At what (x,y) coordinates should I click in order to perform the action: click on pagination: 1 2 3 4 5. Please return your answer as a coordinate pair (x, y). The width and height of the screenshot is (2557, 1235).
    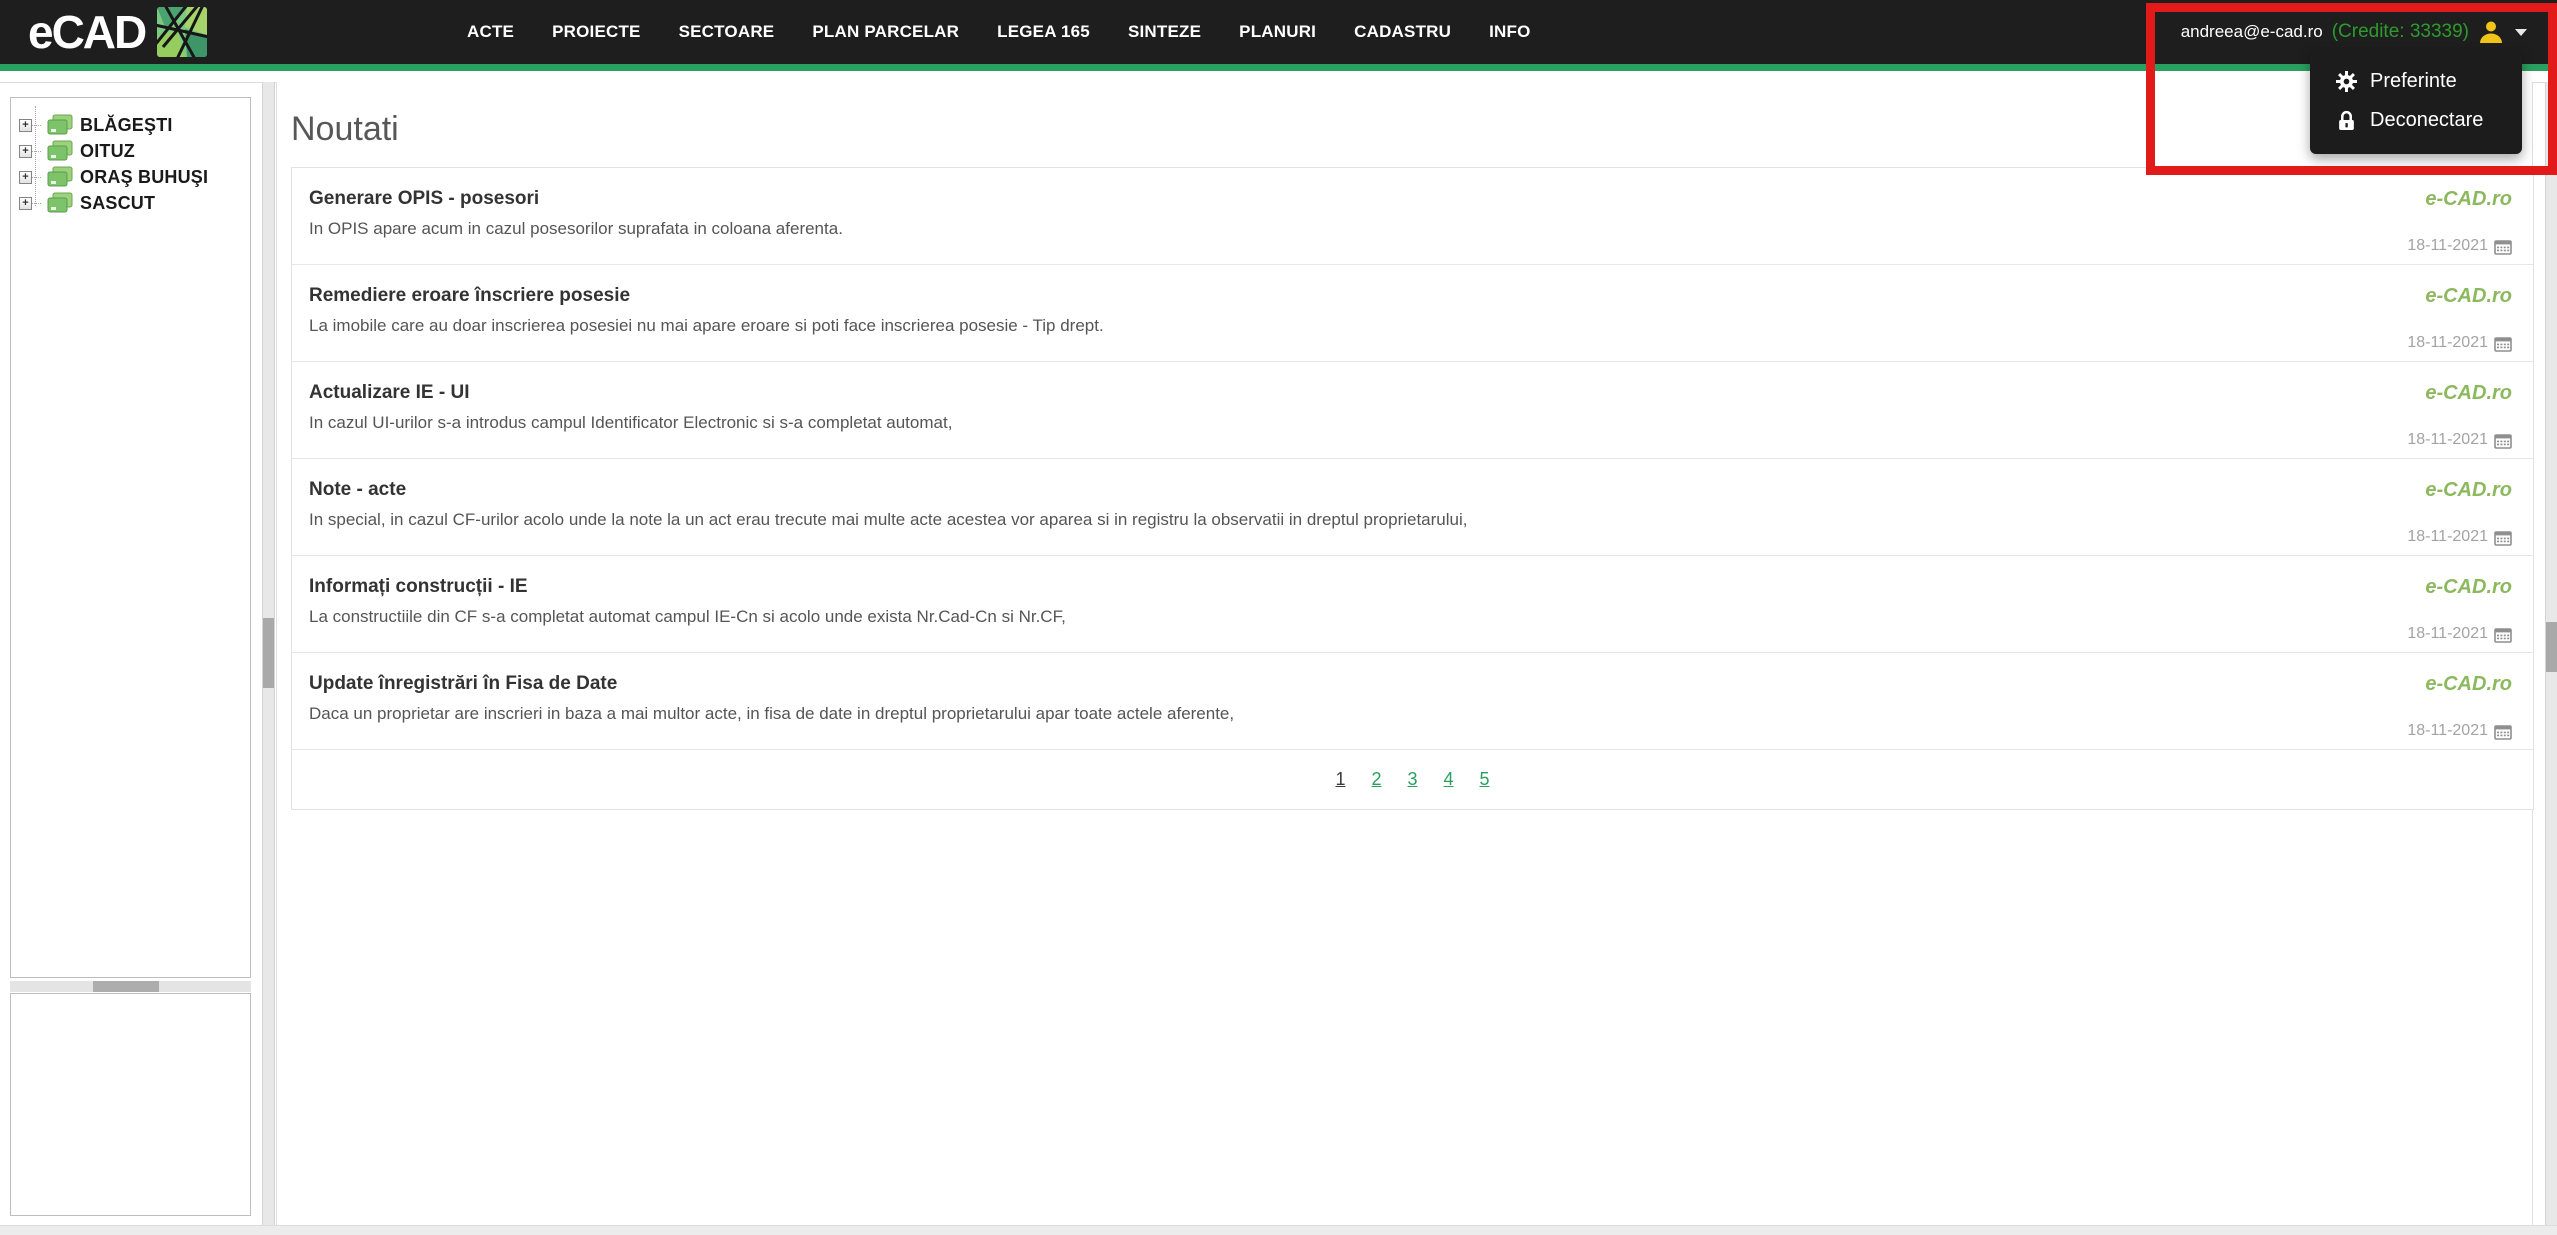
    Looking at the image, I should click on (1412, 779).